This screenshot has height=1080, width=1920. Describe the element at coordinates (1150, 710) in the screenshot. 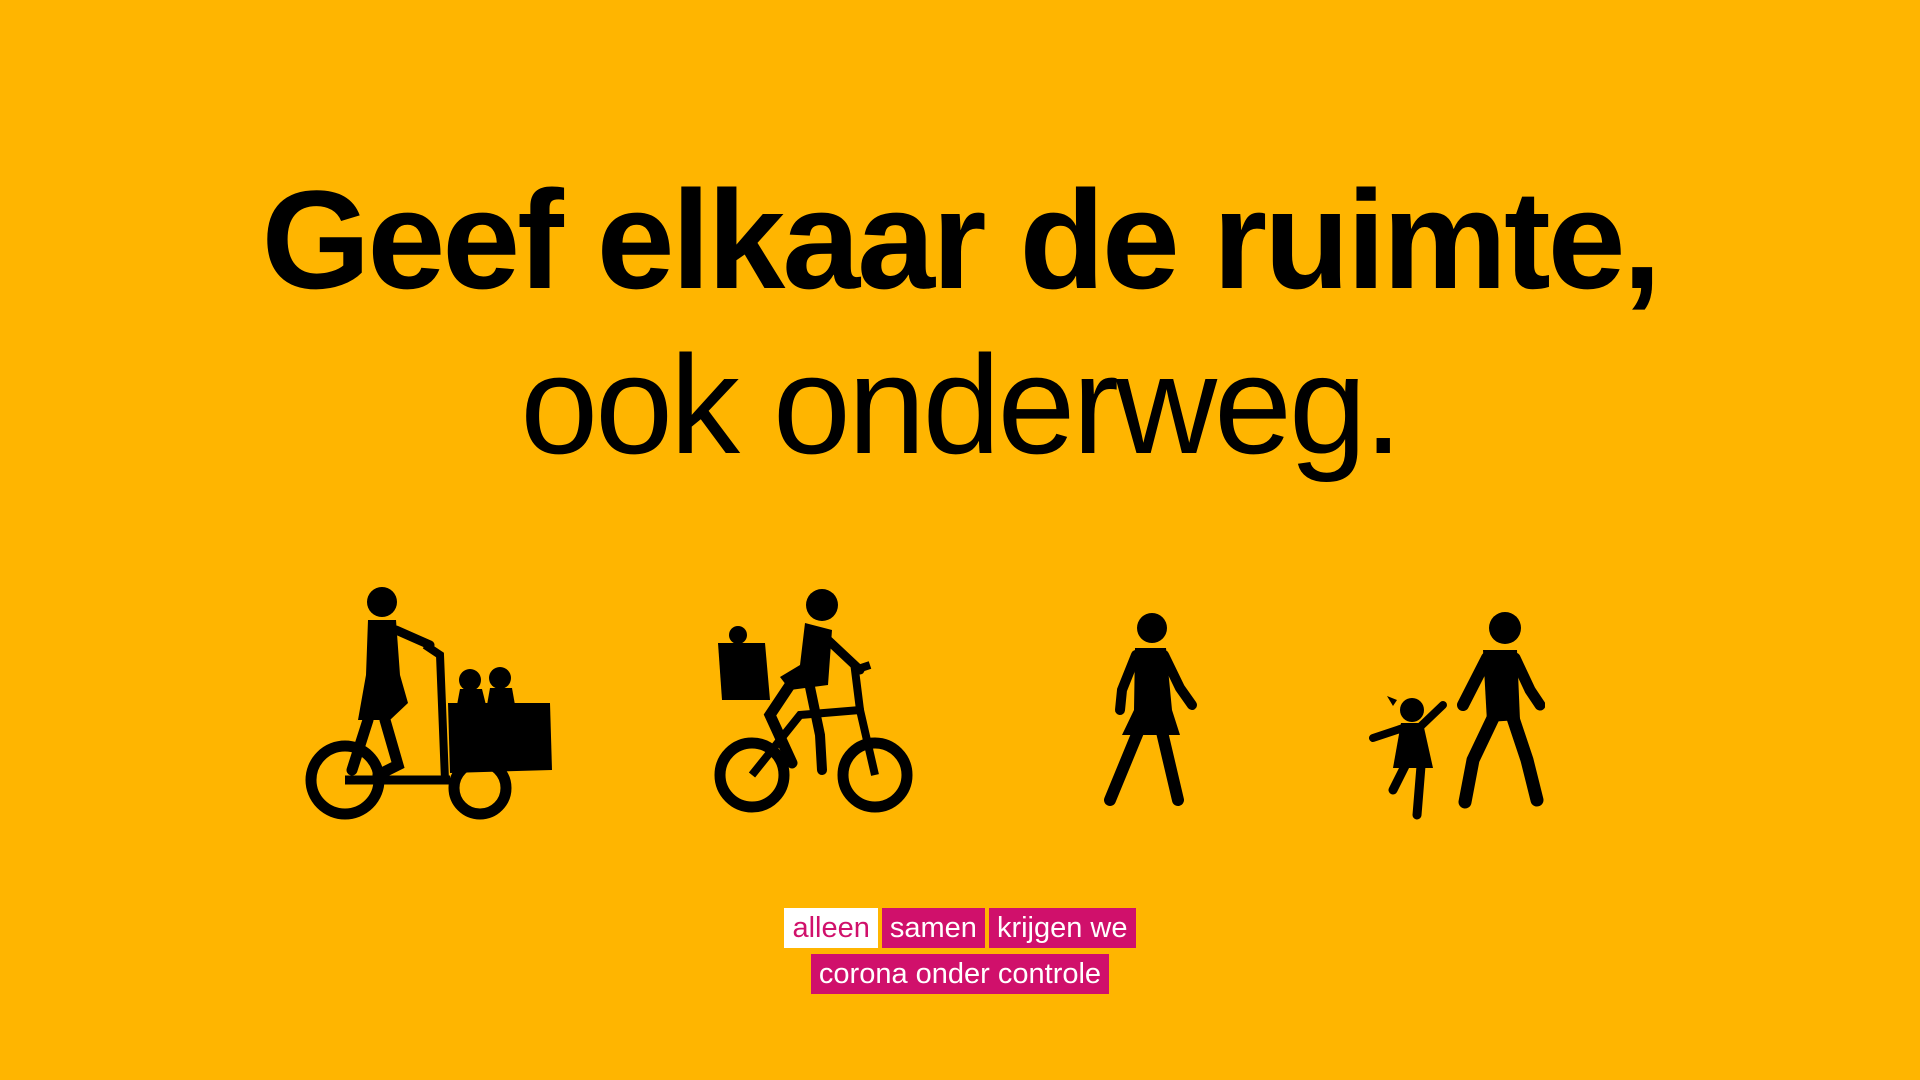

I see `pedestrian-icon` at that location.